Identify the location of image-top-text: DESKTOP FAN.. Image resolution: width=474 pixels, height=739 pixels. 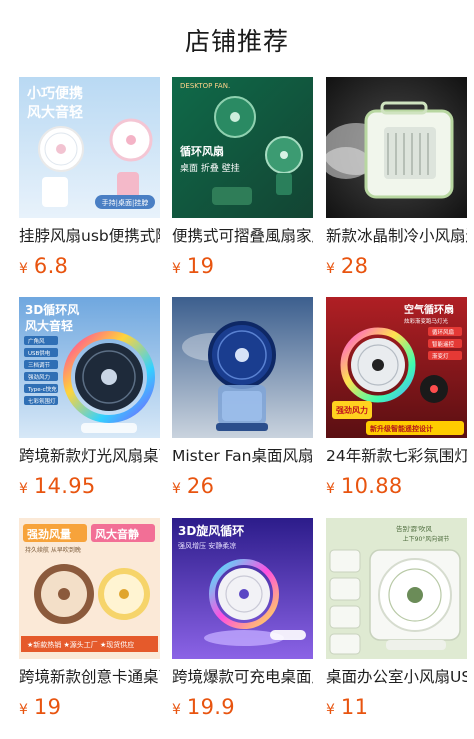
(205, 86).